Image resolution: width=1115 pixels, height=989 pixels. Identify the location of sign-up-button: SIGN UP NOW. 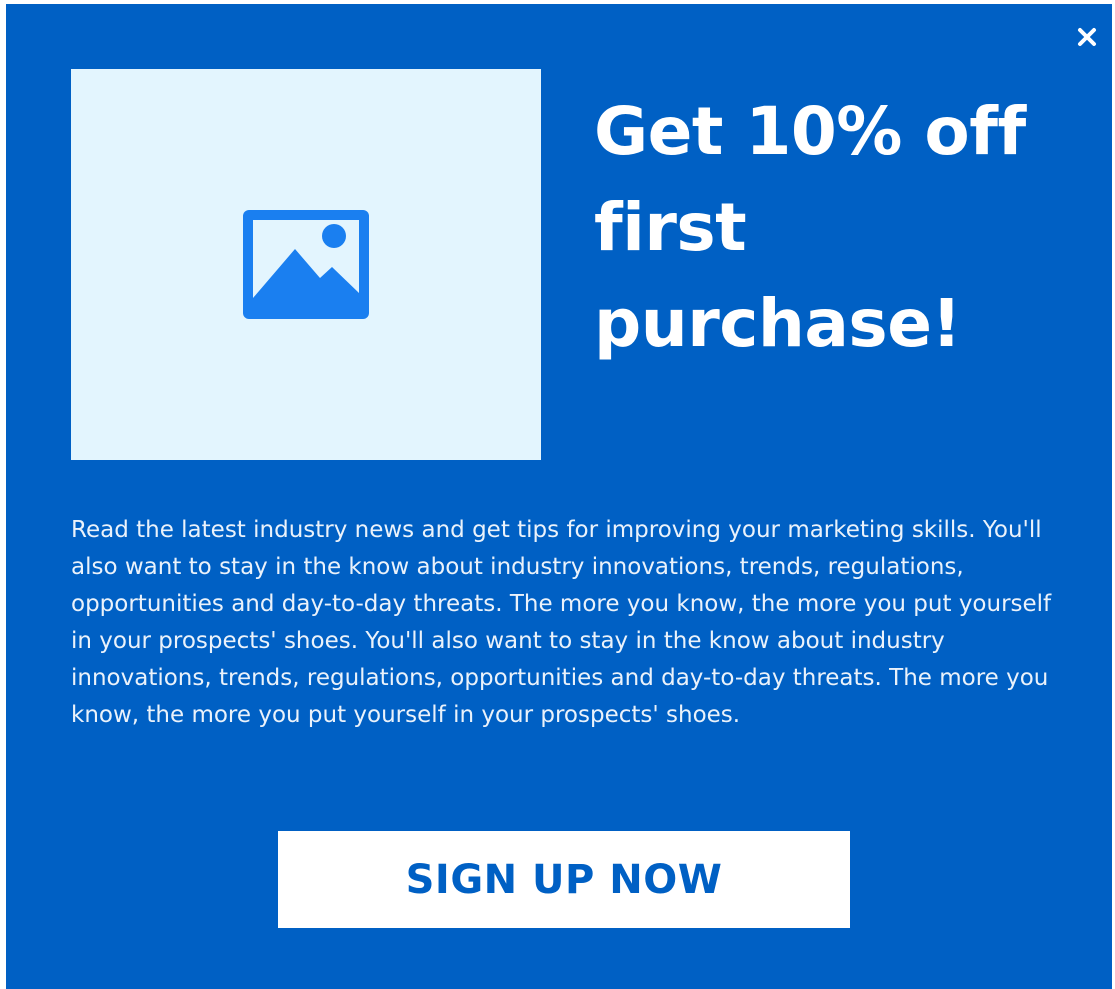
(564, 879).